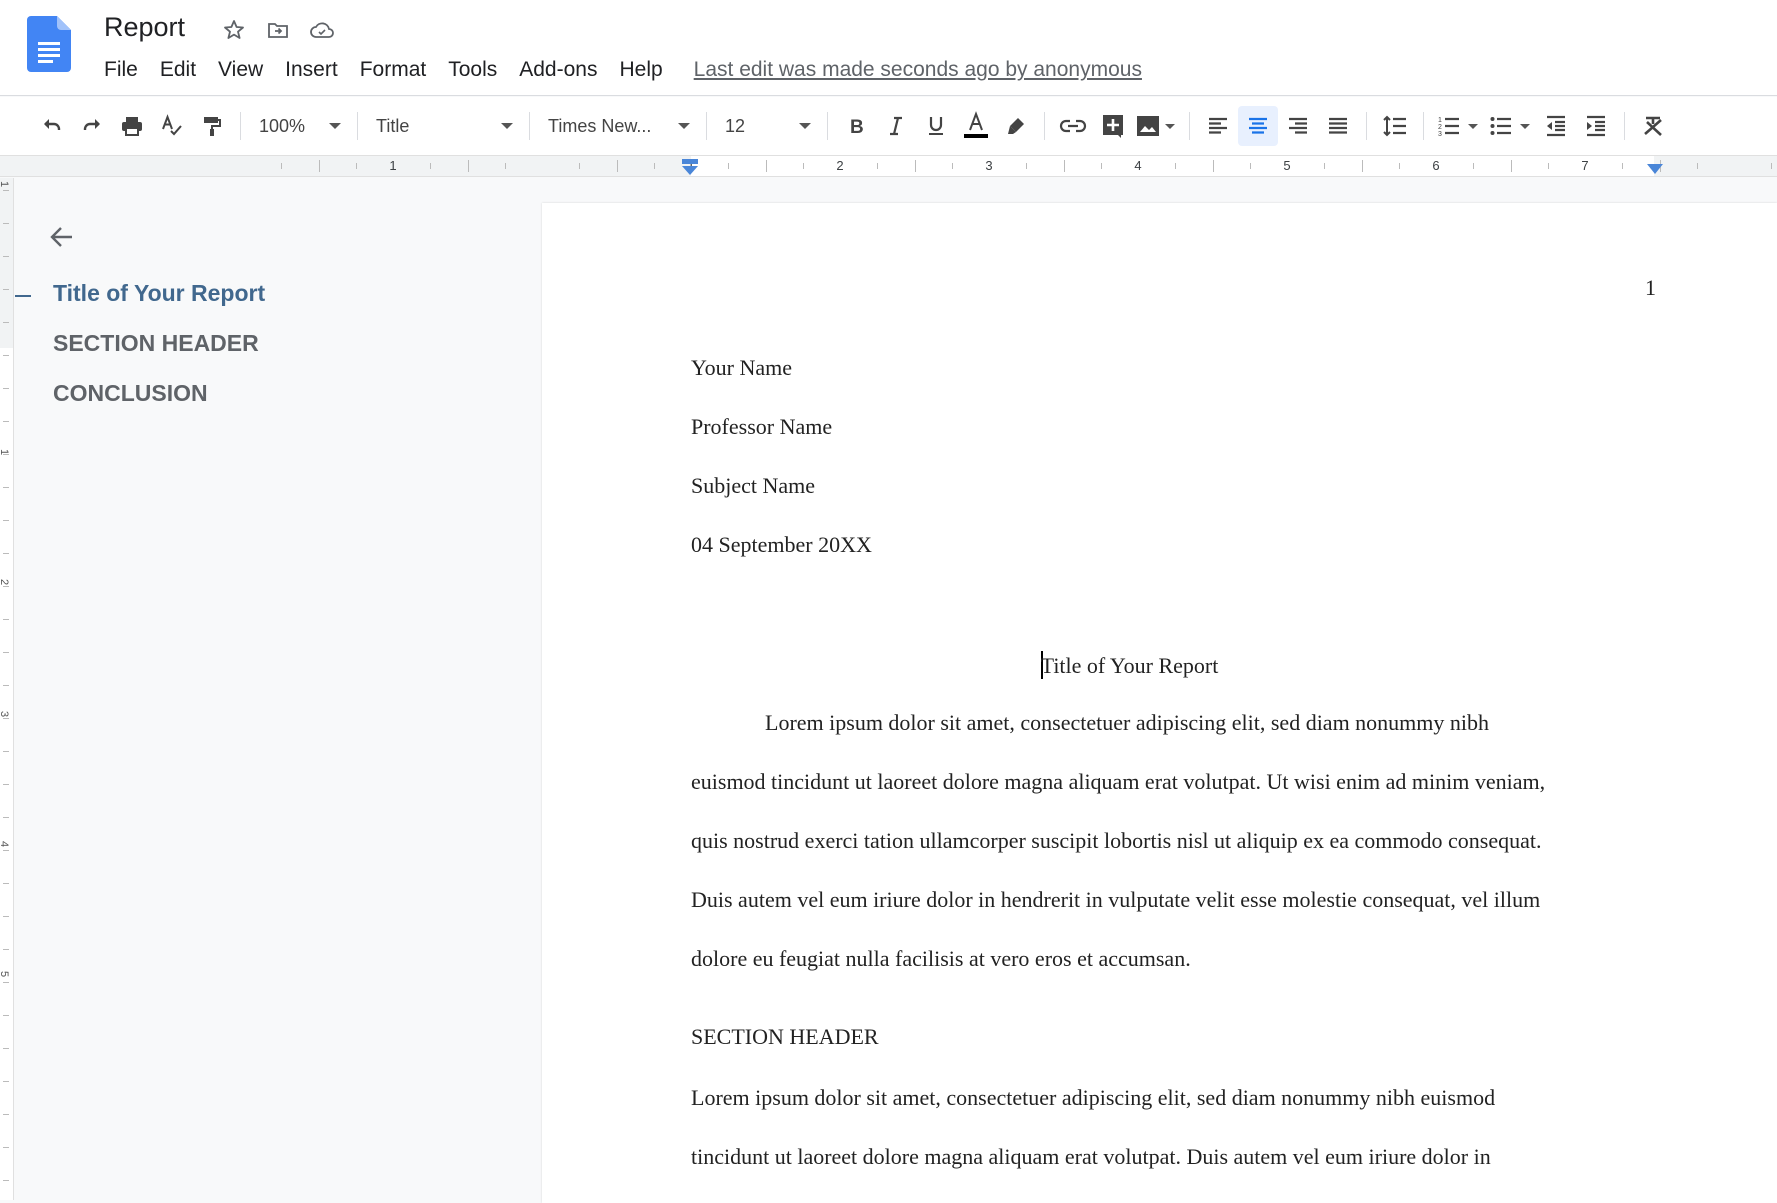 The width and height of the screenshot is (1777, 1203). What do you see at coordinates (896, 126) in the screenshot?
I see `italic-button` at bounding box center [896, 126].